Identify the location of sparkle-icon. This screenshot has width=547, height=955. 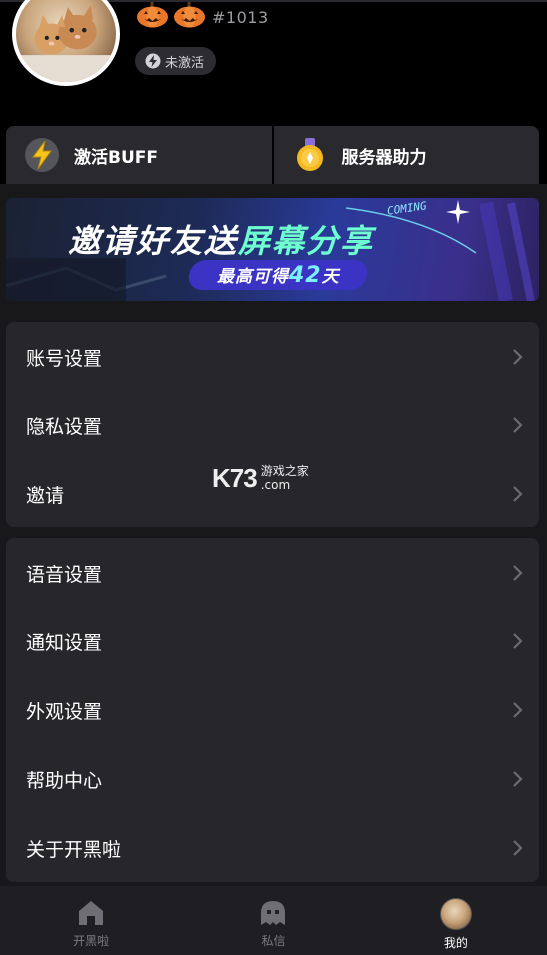
(458, 212).